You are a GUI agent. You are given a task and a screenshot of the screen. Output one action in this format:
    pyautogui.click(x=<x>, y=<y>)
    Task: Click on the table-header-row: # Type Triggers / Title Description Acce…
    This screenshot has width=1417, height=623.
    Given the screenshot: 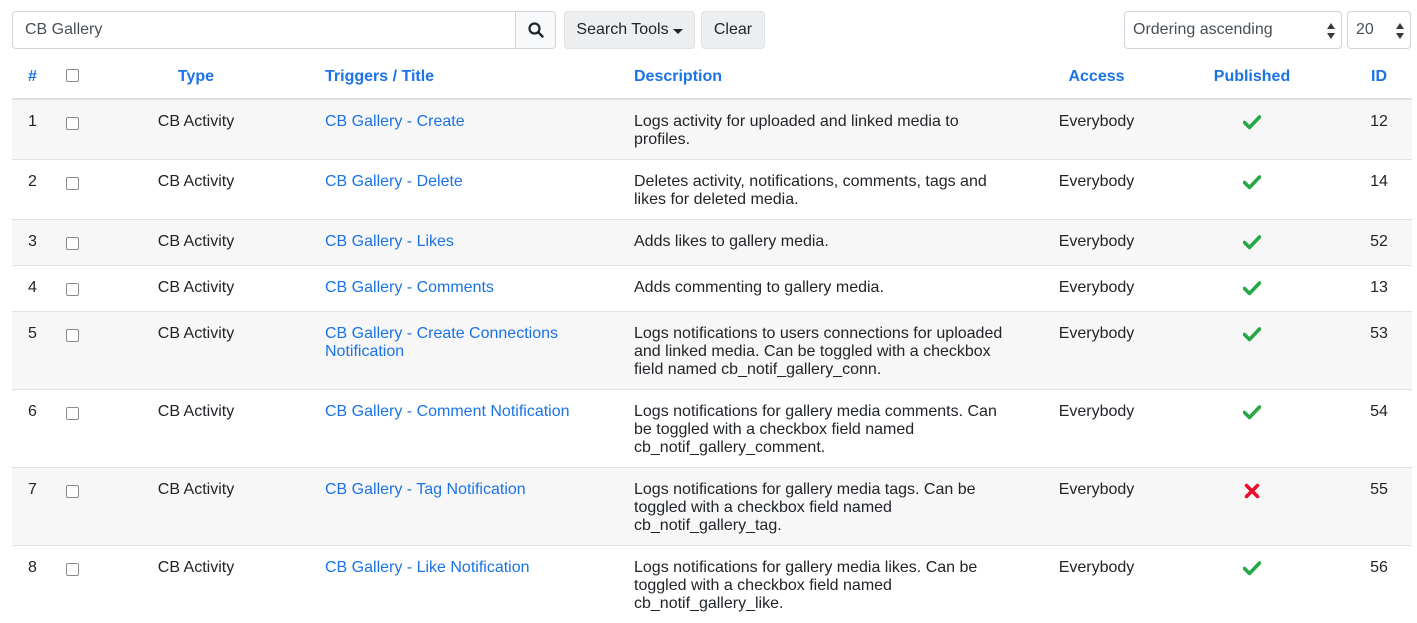 What is the action you would take?
    pyautogui.click(x=712, y=77)
    